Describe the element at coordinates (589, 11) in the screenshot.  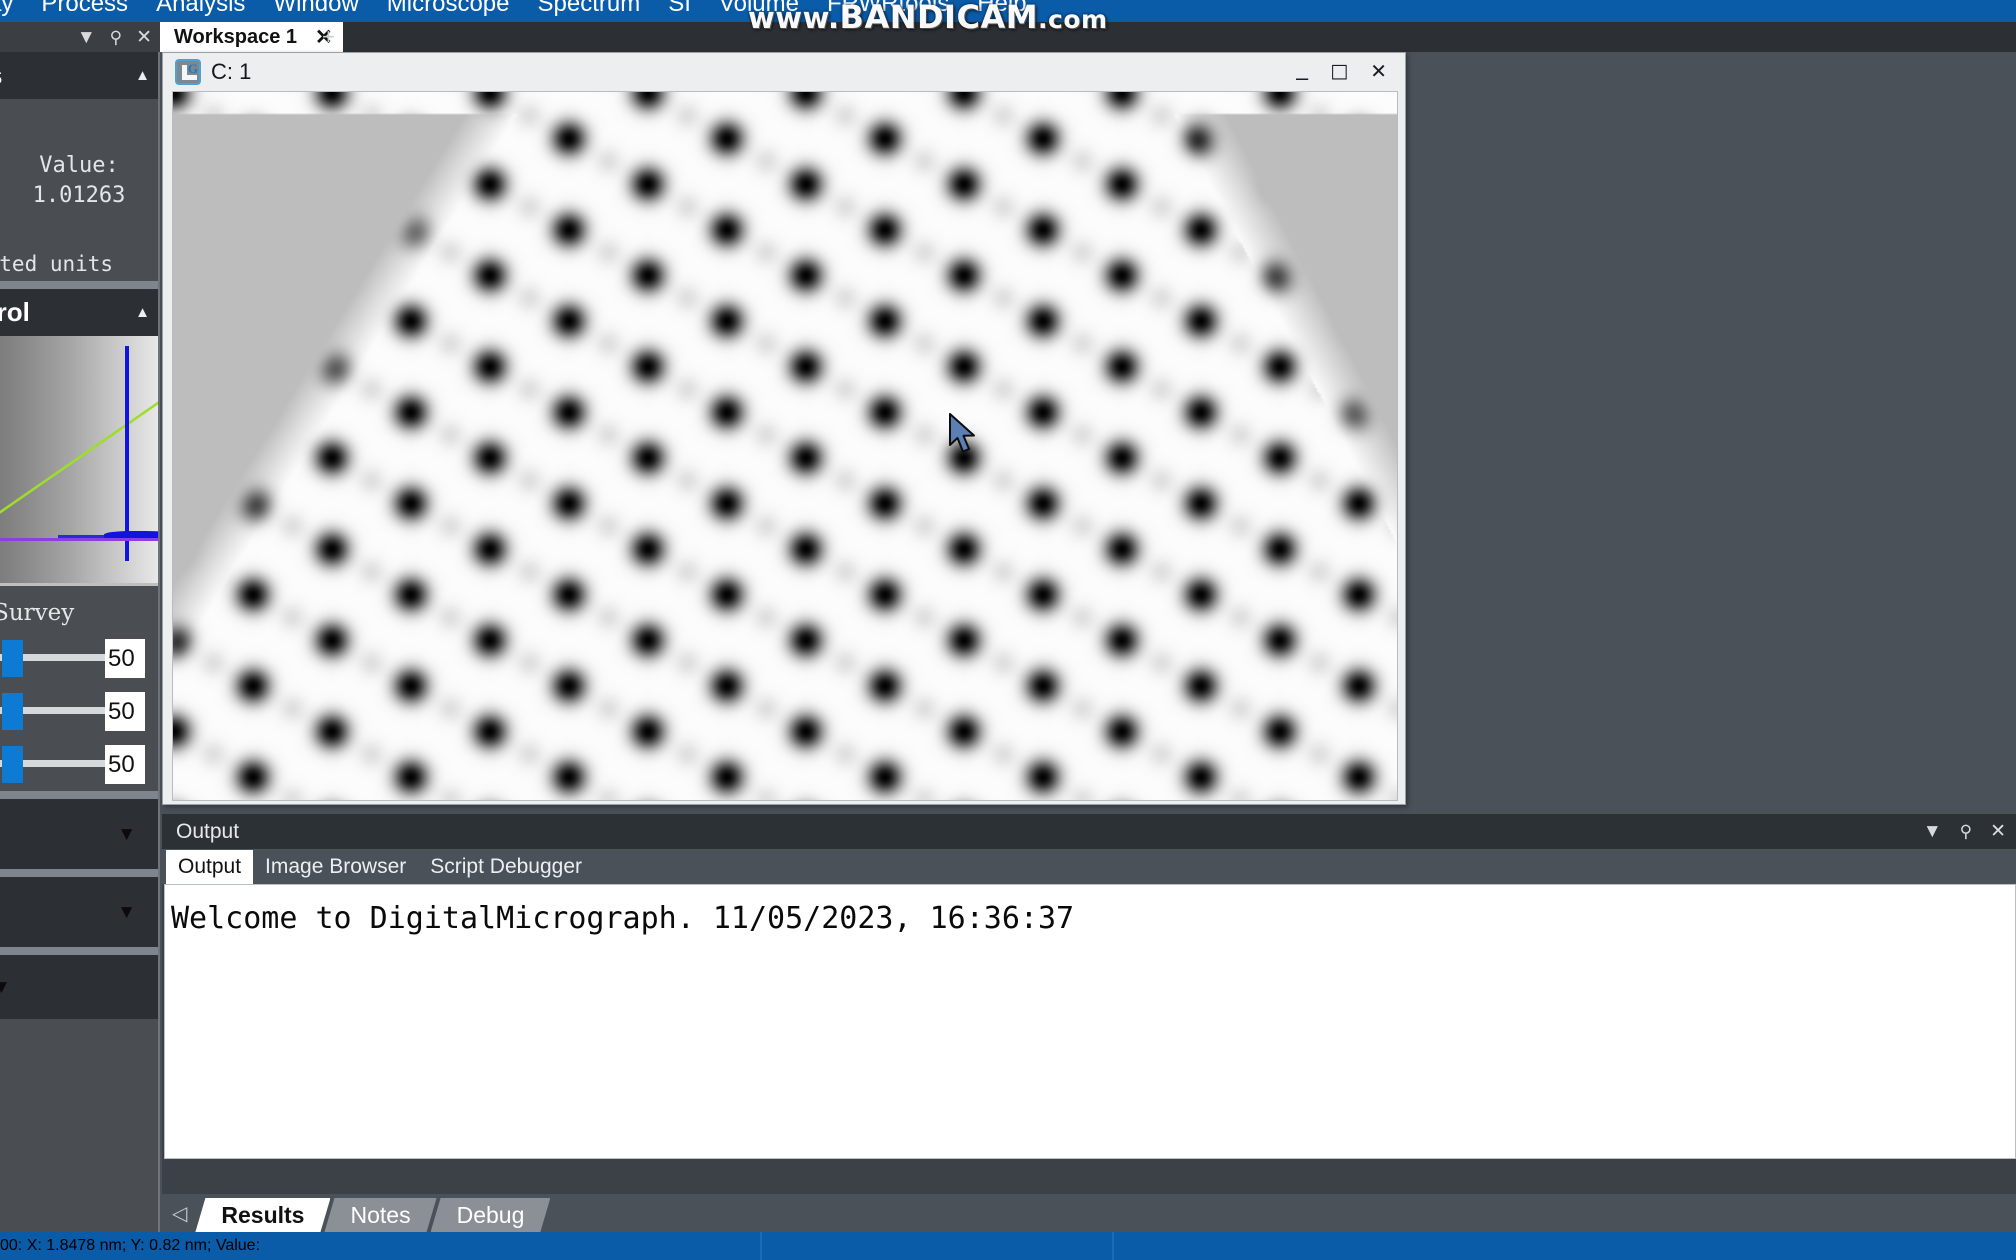
I see `menu-spectrum: Spectrum` at that location.